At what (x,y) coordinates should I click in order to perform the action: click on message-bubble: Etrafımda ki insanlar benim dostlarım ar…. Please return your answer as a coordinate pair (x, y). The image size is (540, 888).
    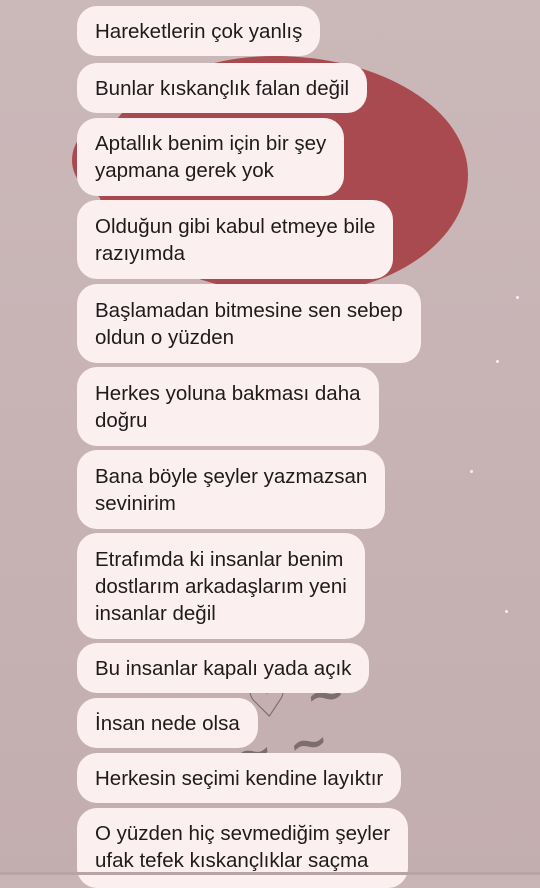
    Looking at the image, I should click on (221, 586).